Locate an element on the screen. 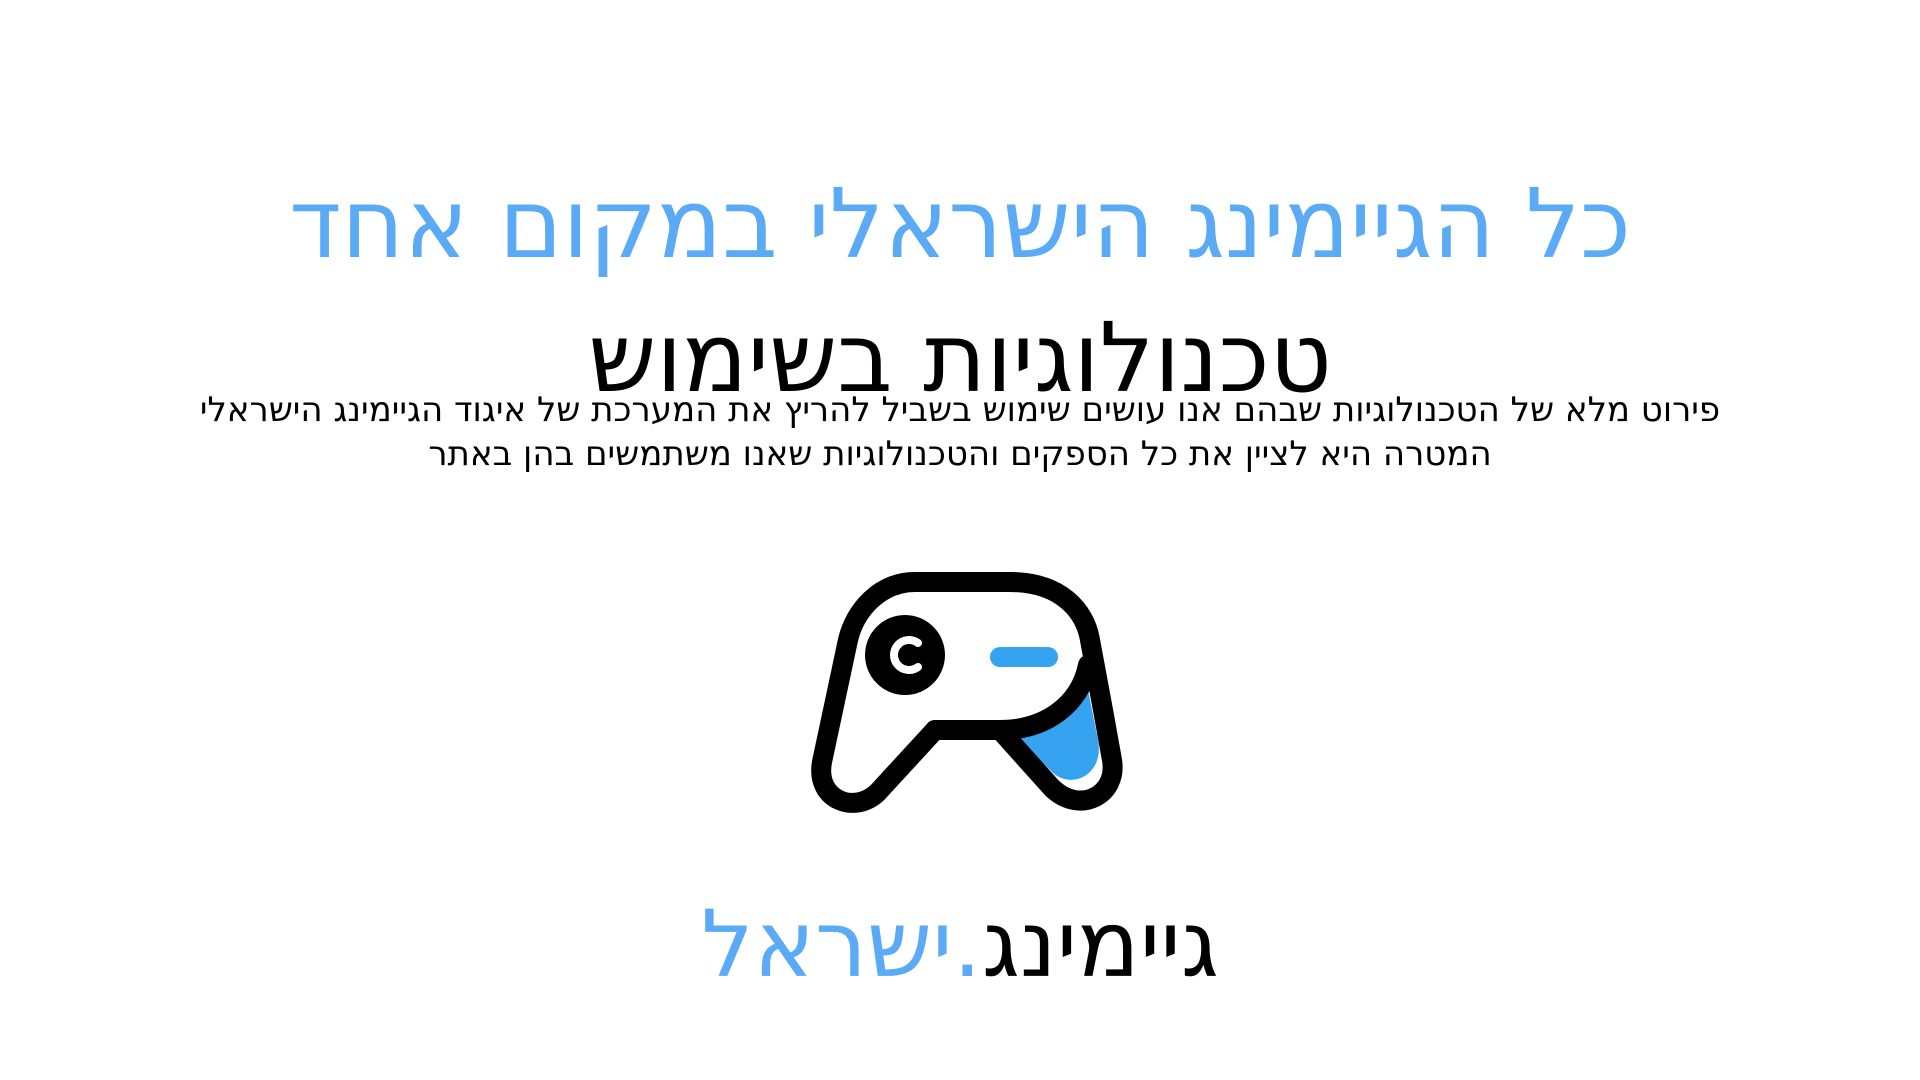 This screenshot has height=1080, width=1920. brand-name-part2: .ישראל is located at coordinates (841, 944).